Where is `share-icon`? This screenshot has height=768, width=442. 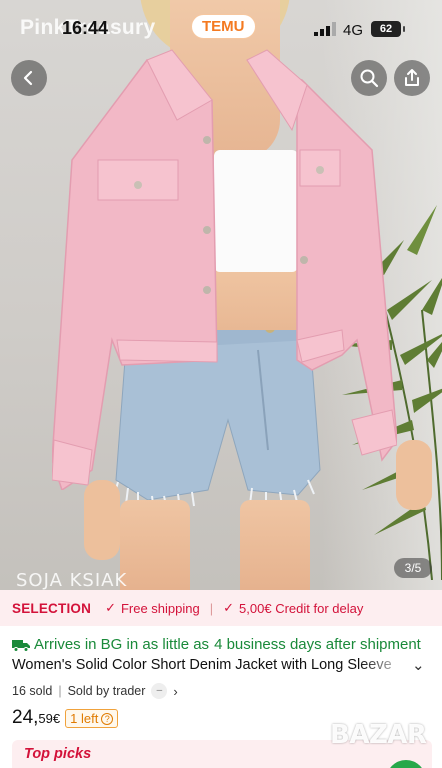
share-icon is located at coordinates (412, 77).